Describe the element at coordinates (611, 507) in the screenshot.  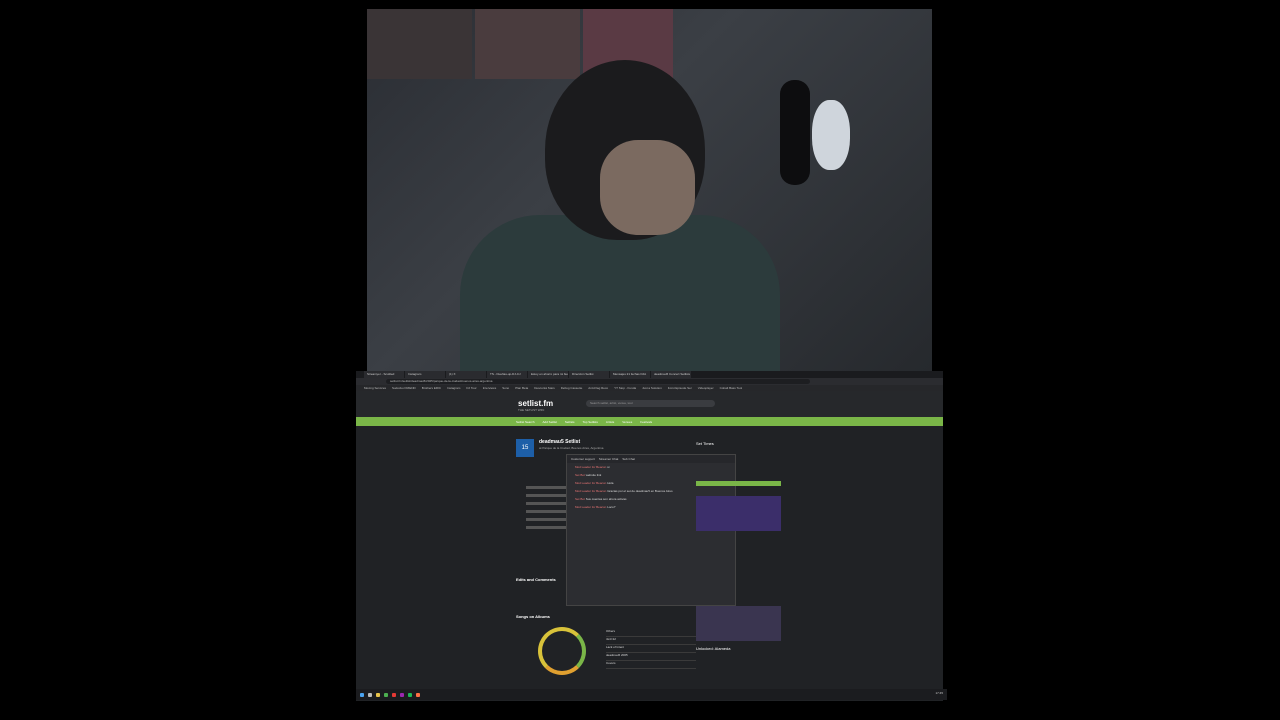
I see `chat-text: Loco?` at that location.